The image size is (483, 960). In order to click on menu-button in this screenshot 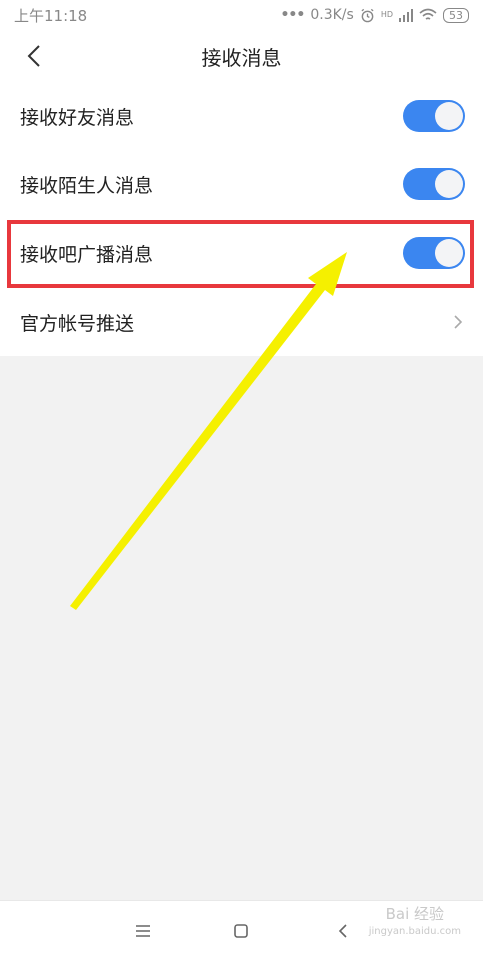, I will do `click(143, 931)`.